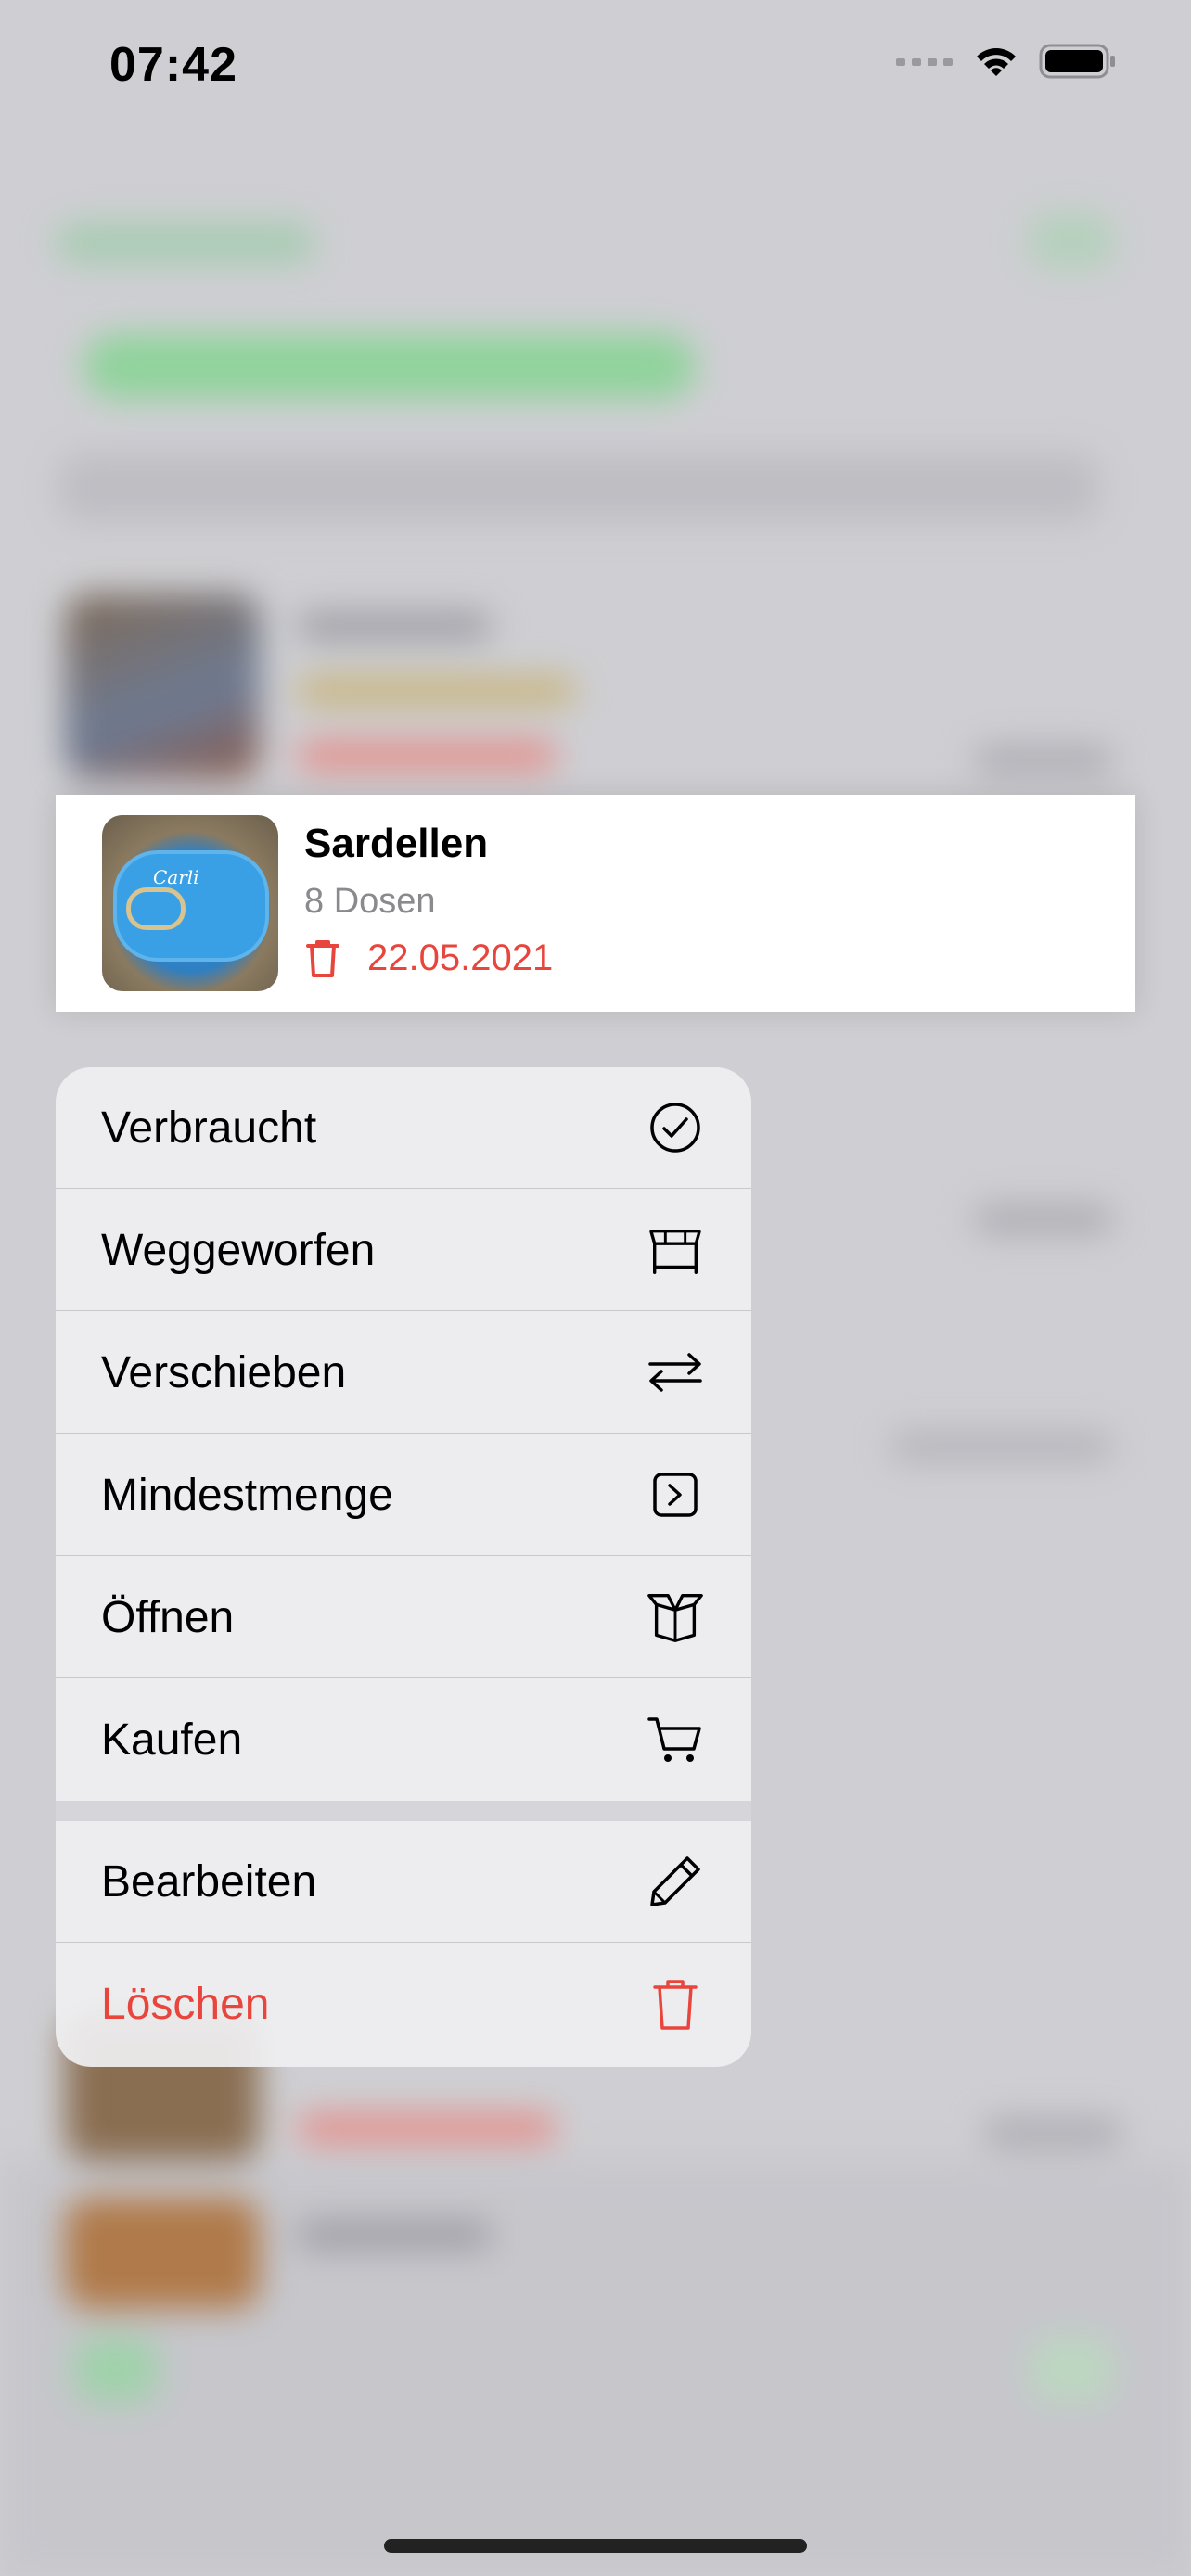  What do you see at coordinates (224, 1372) in the screenshot?
I see `menu-item-label: Verschieben` at bounding box center [224, 1372].